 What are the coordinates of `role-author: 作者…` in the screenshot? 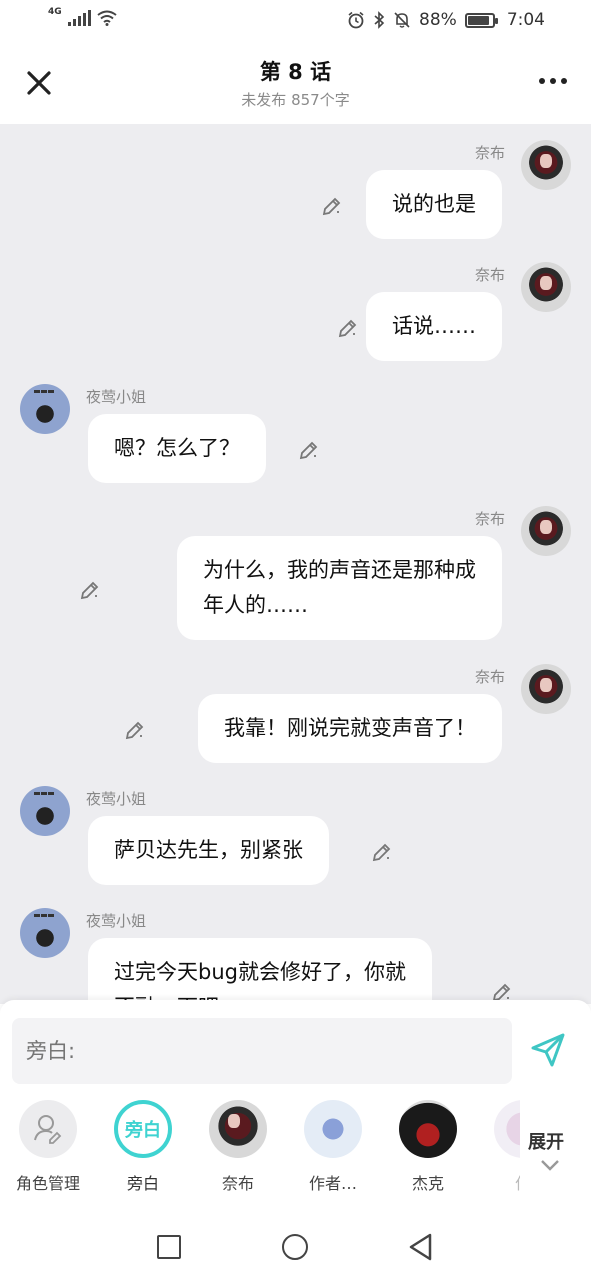 It's located at (333, 1147).